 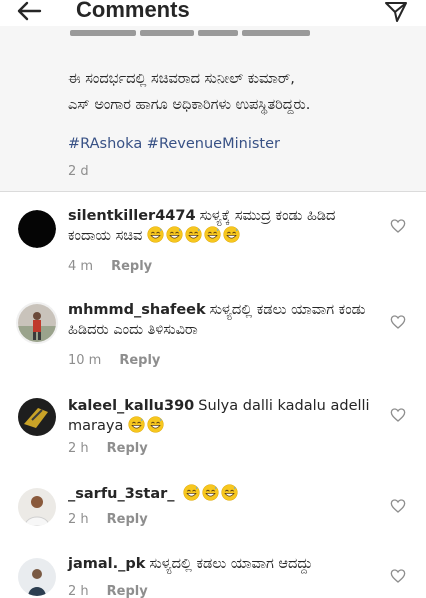 What do you see at coordinates (131, 406) in the screenshot?
I see `comment-username: kaleel_kallu390` at bounding box center [131, 406].